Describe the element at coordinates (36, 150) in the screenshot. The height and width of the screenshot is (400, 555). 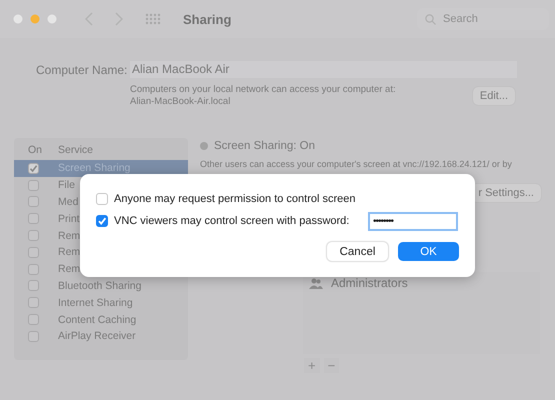
I see `column-header: On` at that location.